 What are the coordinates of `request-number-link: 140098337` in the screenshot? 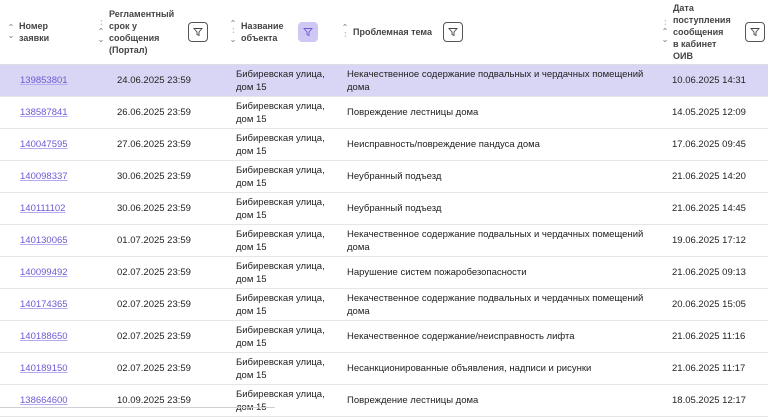 It's located at (44, 176).